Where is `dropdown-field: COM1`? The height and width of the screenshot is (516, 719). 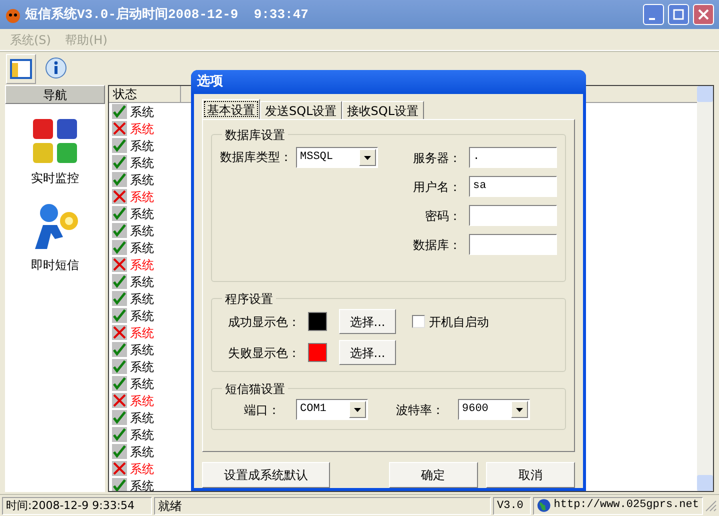
dropdown-field: COM1 is located at coordinates (332, 409).